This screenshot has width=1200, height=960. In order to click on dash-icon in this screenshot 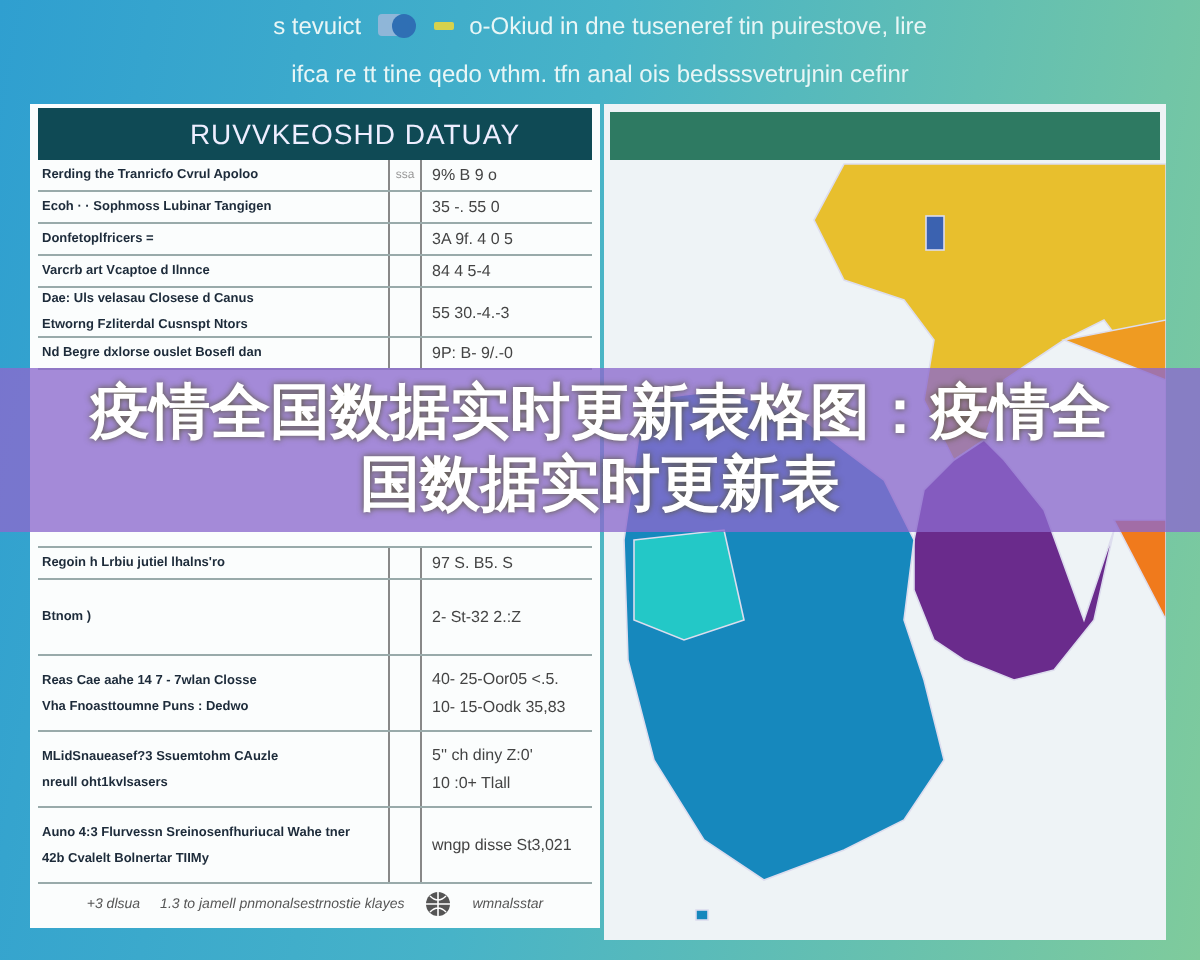, I will do `click(443, 26)`.